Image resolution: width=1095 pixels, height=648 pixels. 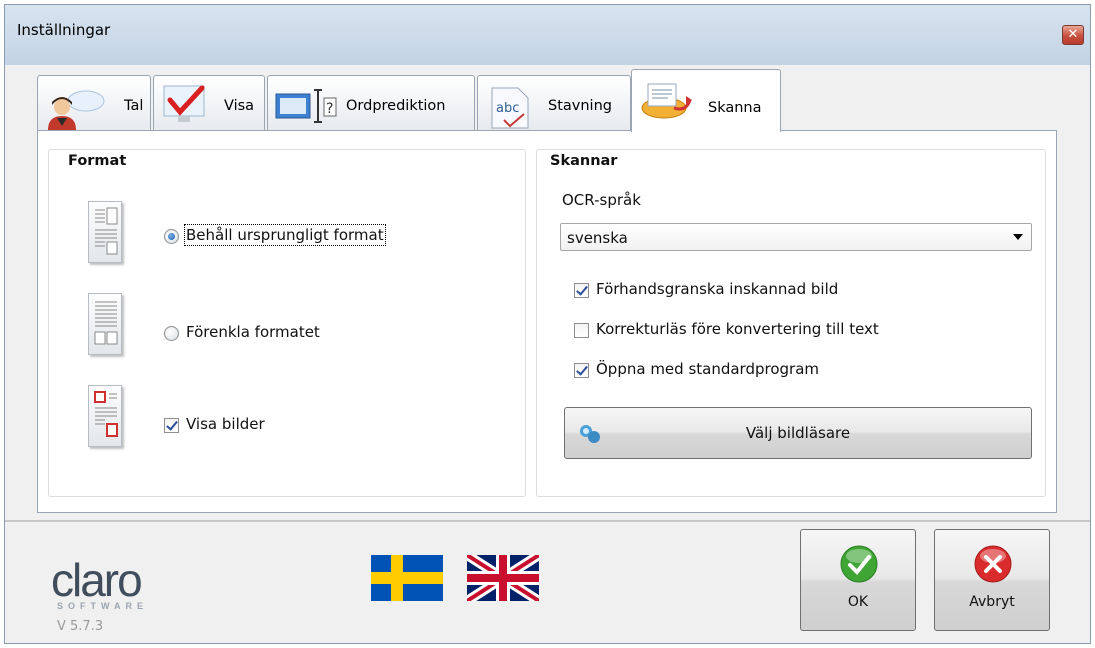 What do you see at coordinates (1018, 237) in the screenshot?
I see `chevron-down-icon` at bounding box center [1018, 237].